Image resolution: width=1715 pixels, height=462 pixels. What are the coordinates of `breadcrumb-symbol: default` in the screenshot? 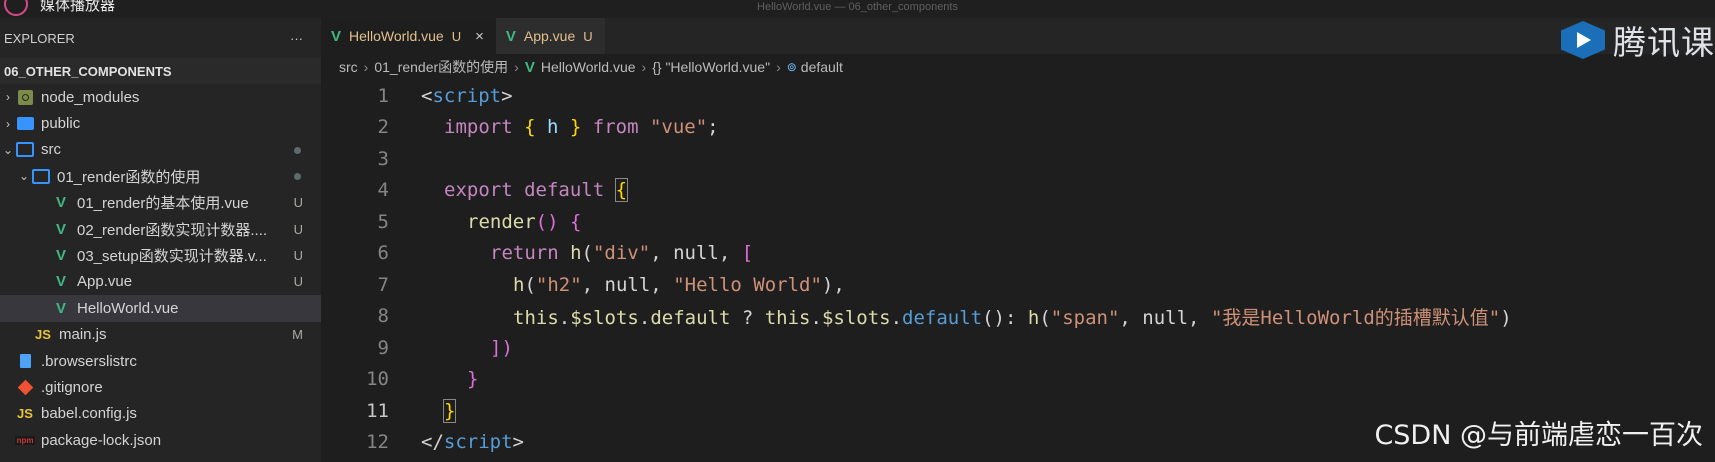 It's located at (822, 67).